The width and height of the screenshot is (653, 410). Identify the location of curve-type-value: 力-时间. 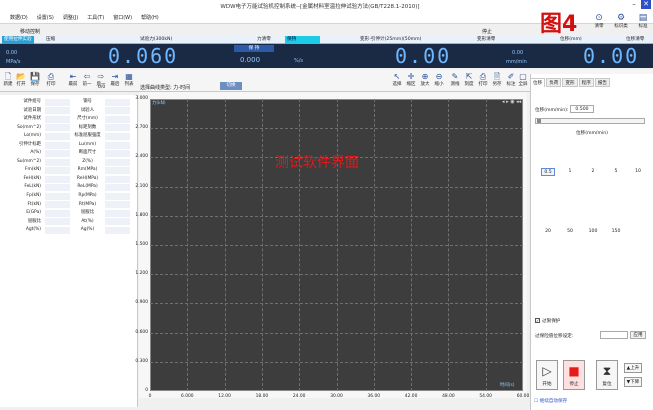
(181, 88).